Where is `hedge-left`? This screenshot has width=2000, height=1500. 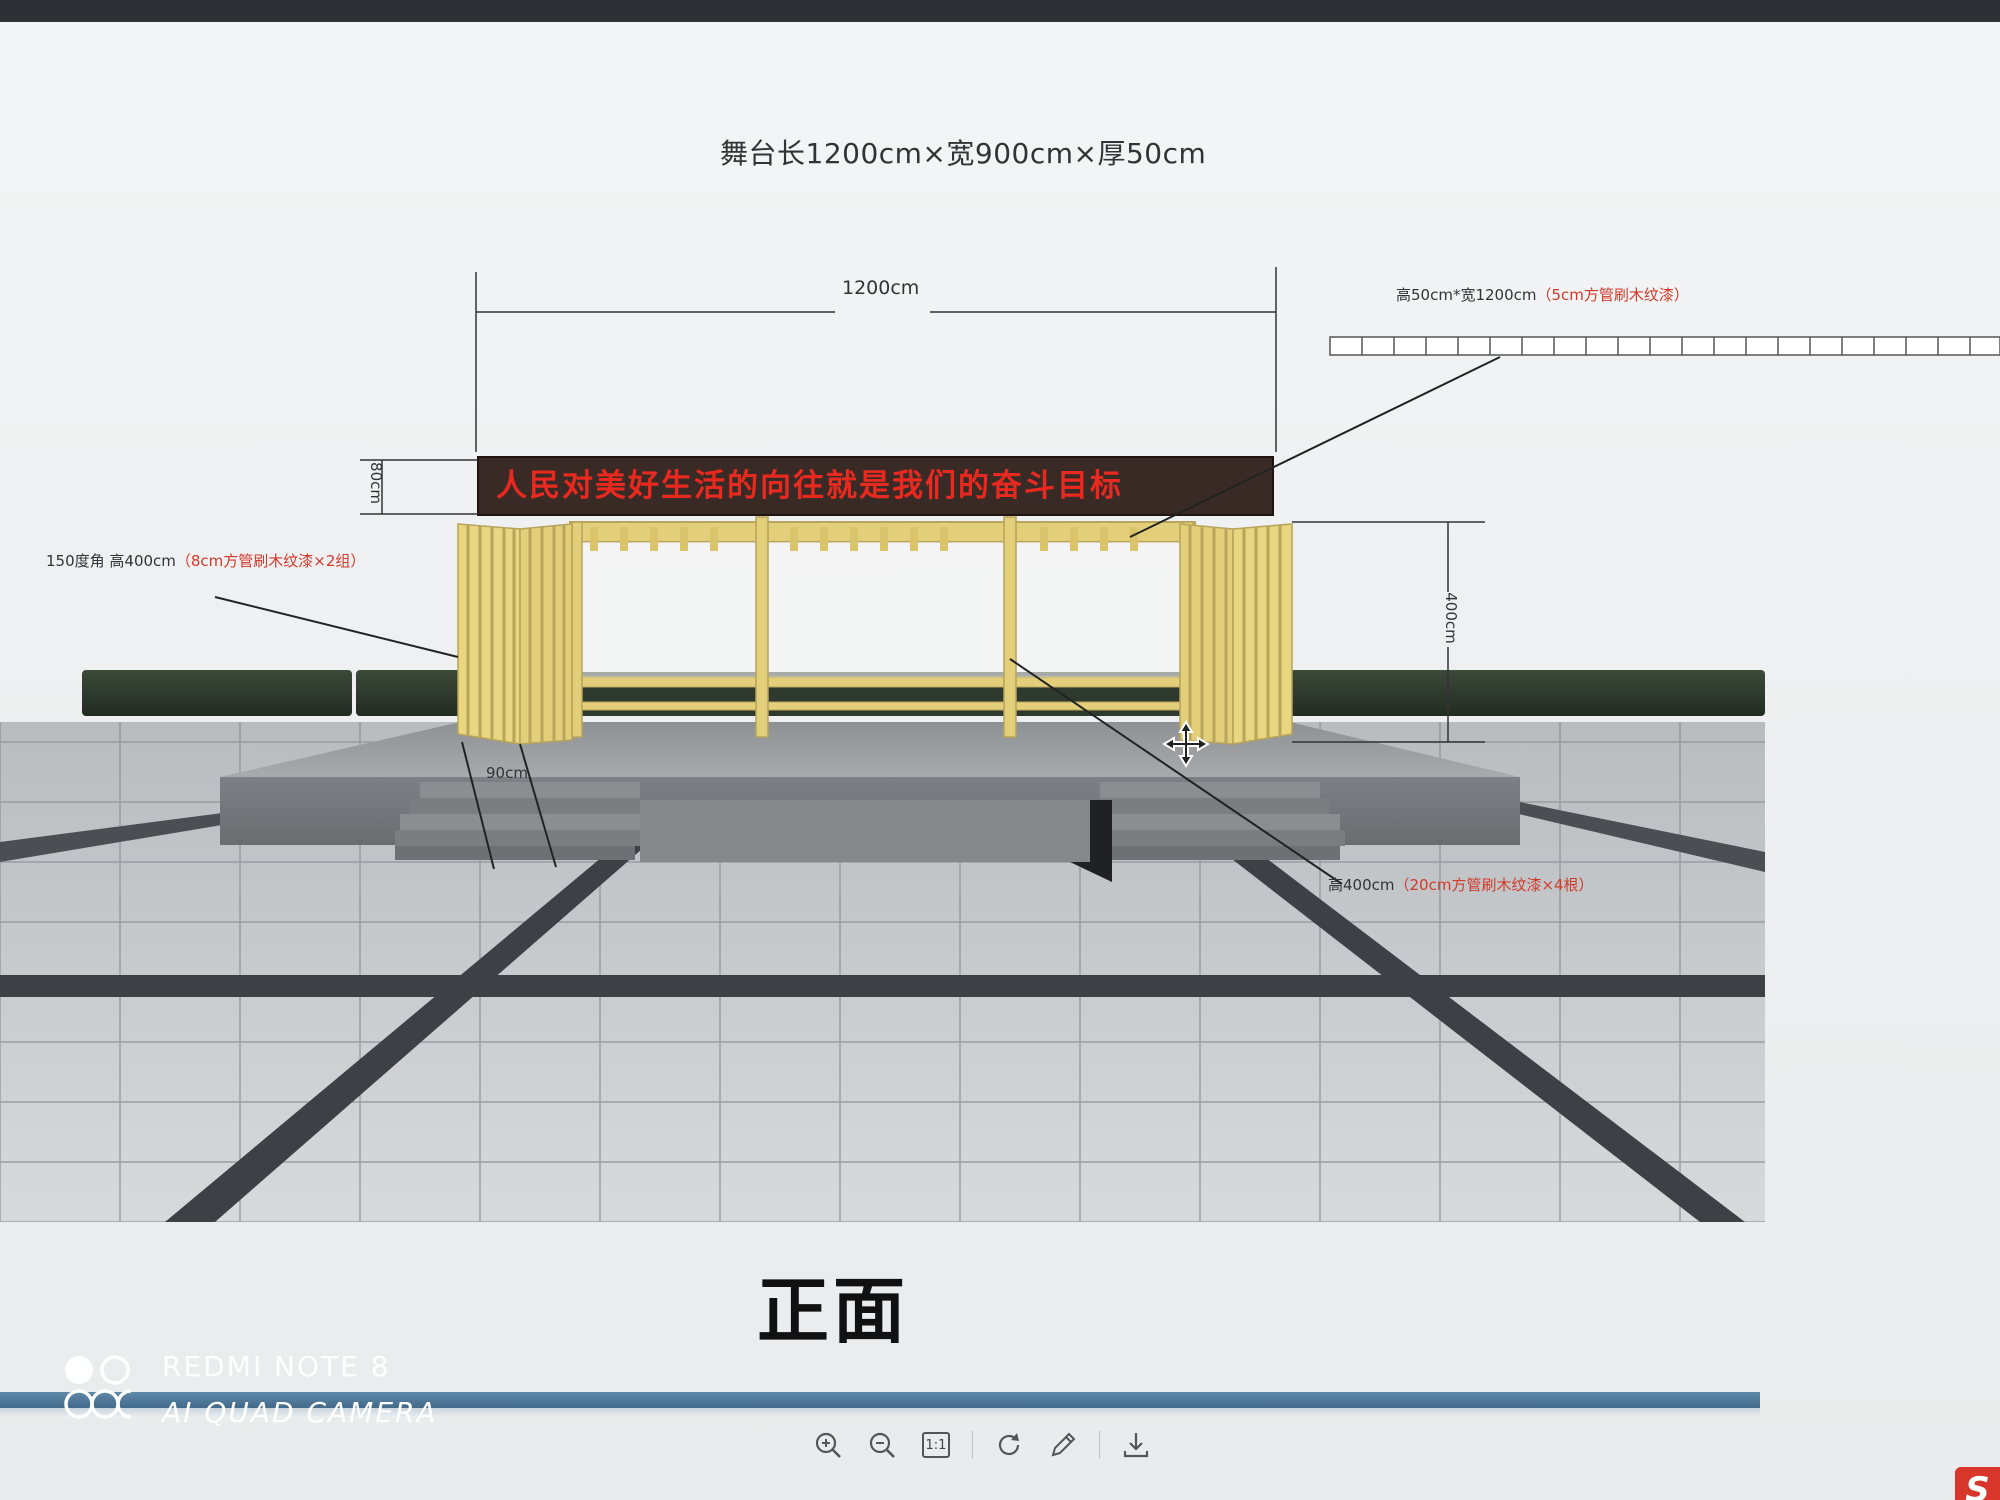
hedge-left is located at coordinates (217, 693).